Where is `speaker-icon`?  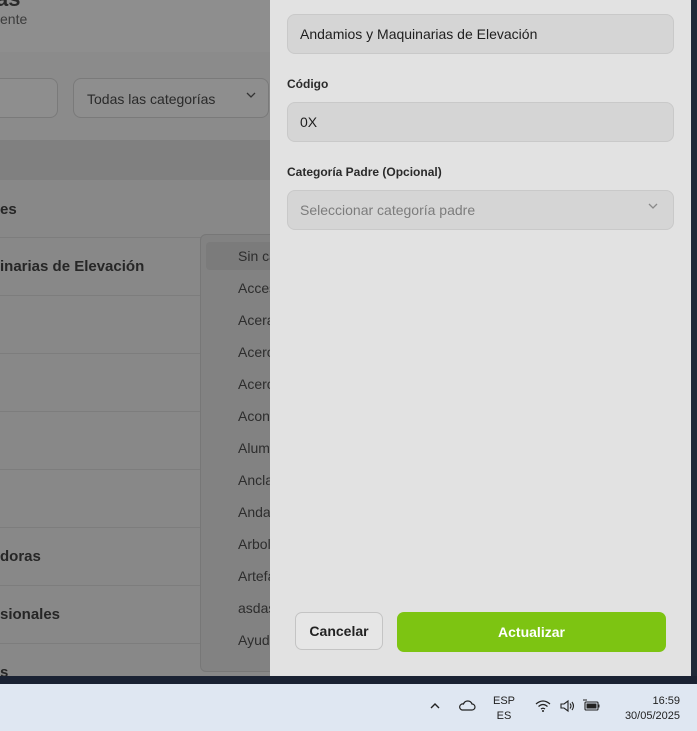
speaker-icon is located at coordinates (568, 707).